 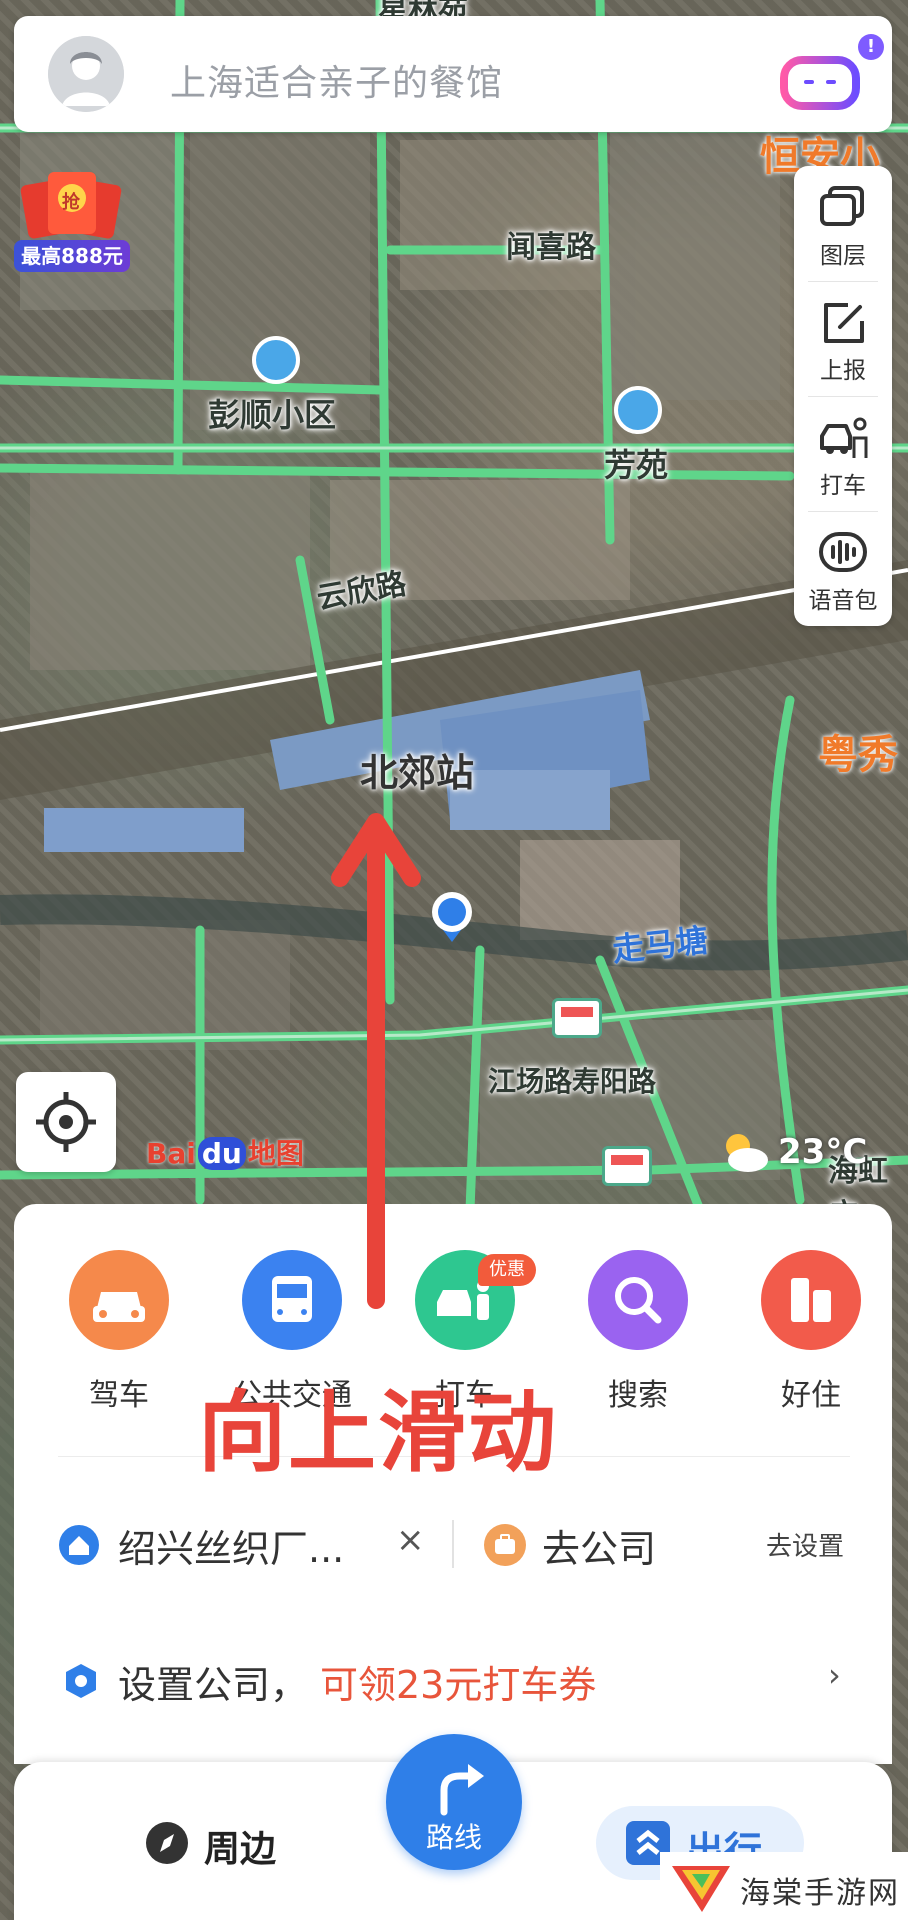 I want to click on nav-route-button: 路线, so click(x=454, y=1802).